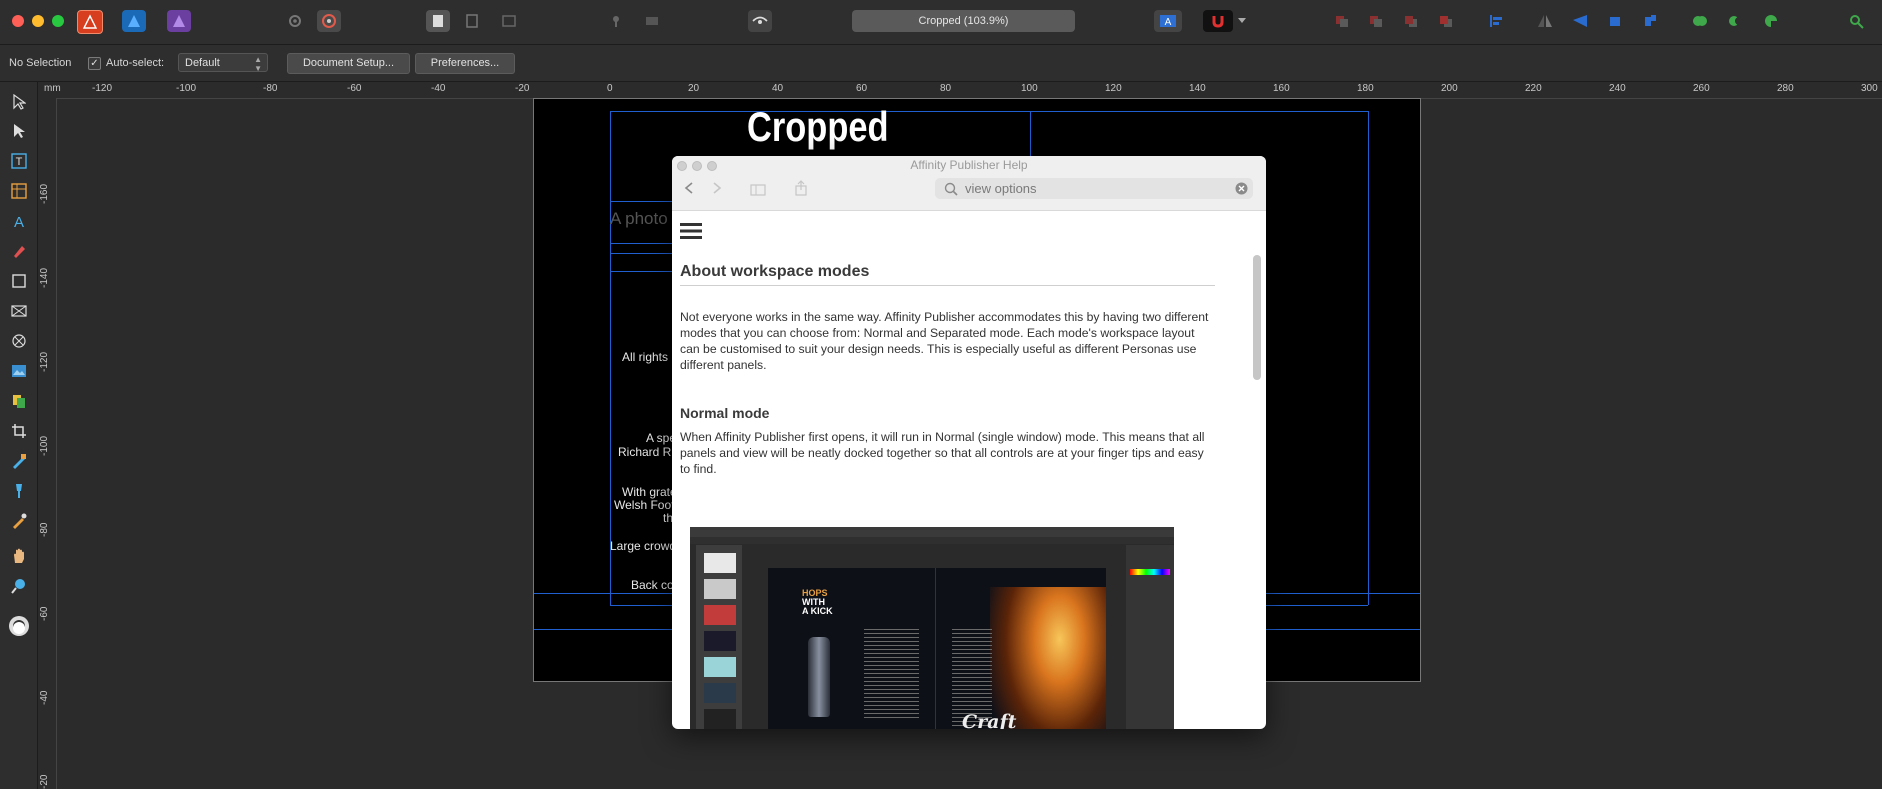 Image resolution: width=1882 pixels, height=789 pixels. I want to click on photo-caption-text: A photo, so click(639, 219).